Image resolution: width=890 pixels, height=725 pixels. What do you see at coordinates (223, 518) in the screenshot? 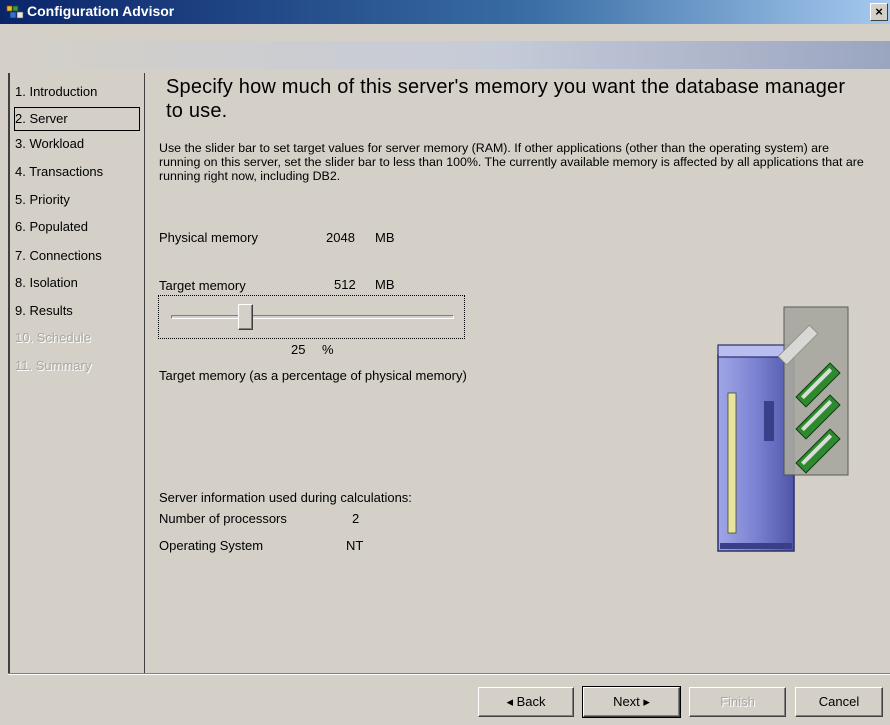
I see `processors-label: Number of processors` at bounding box center [223, 518].